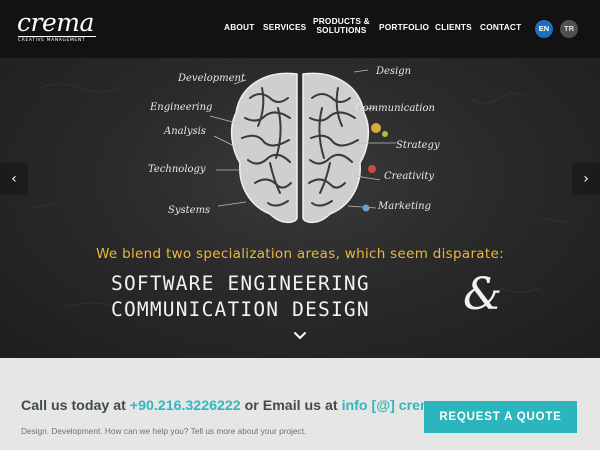  Describe the element at coordinates (300, 336) in the screenshot. I see `chevron-down-icon` at that location.